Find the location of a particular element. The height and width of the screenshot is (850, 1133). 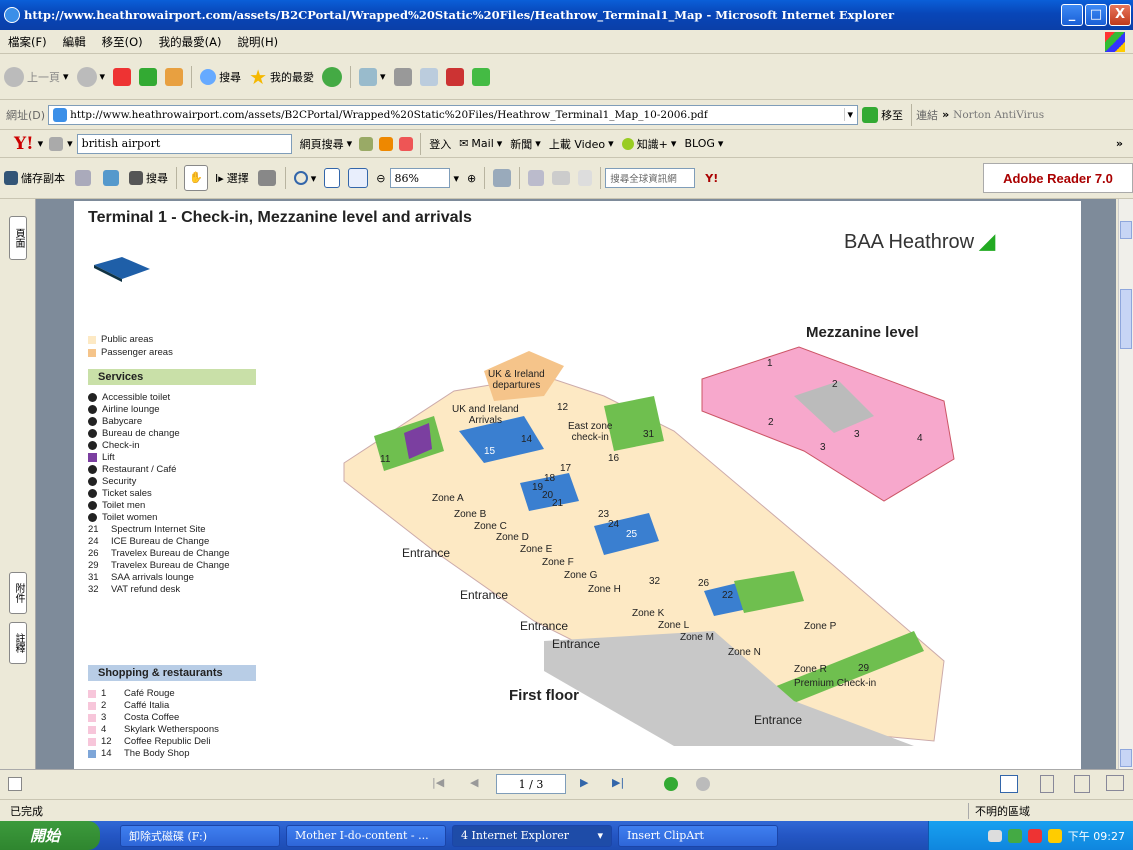

vertical-scrollbar is located at coordinates (1125, 484).